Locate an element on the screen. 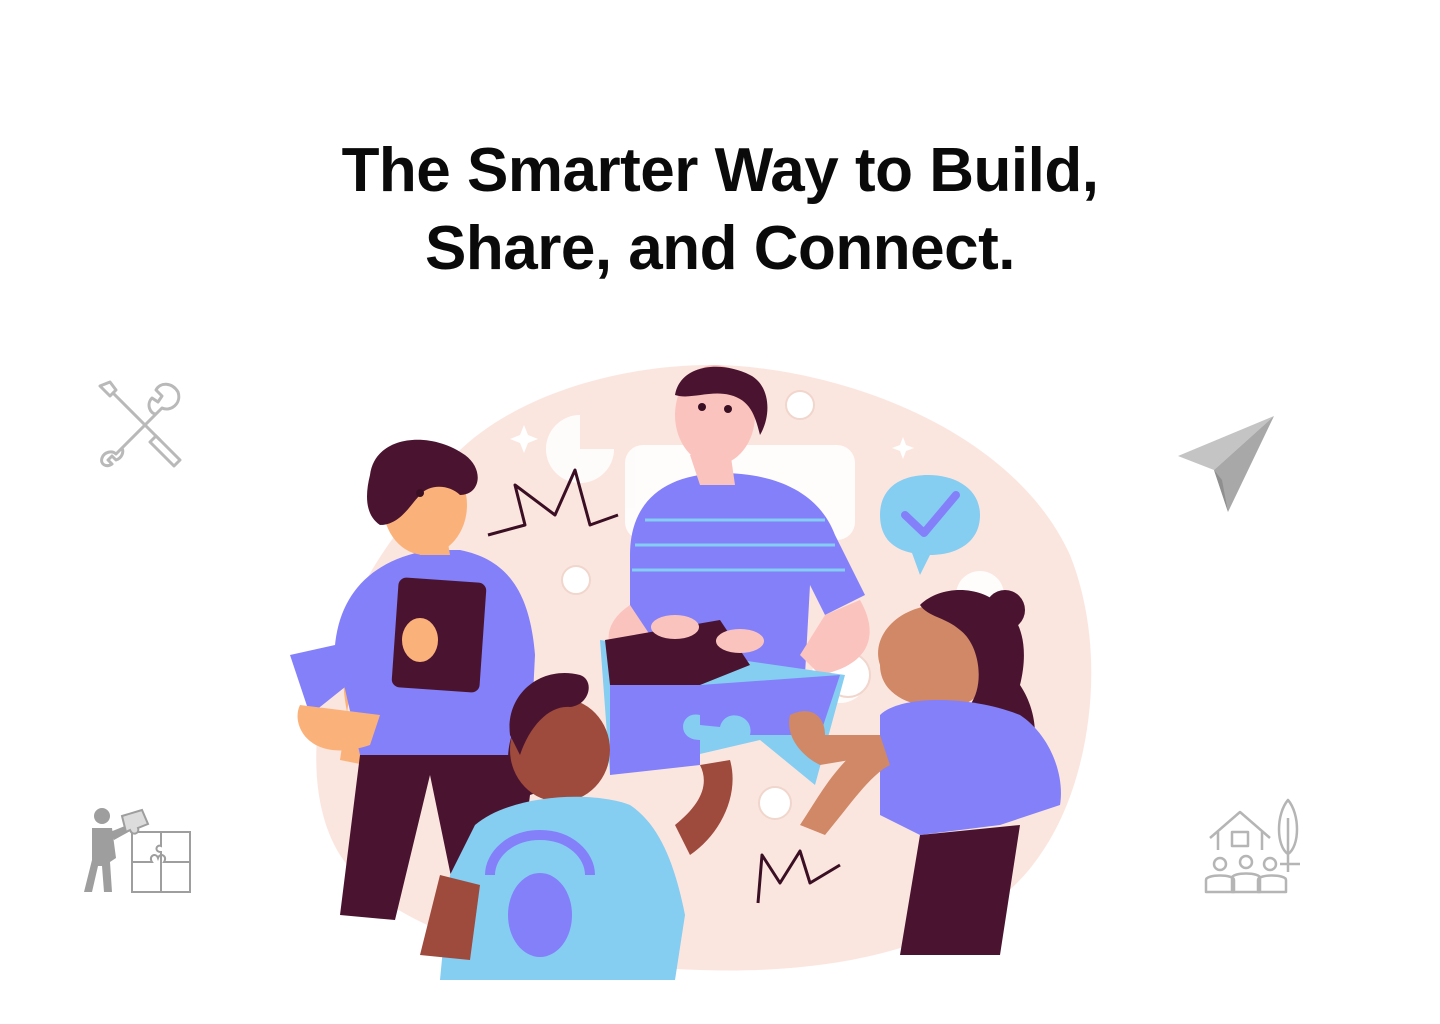 The height and width of the screenshot is (1024, 1440). paper-plane-icon is located at coordinates (1226, 464).